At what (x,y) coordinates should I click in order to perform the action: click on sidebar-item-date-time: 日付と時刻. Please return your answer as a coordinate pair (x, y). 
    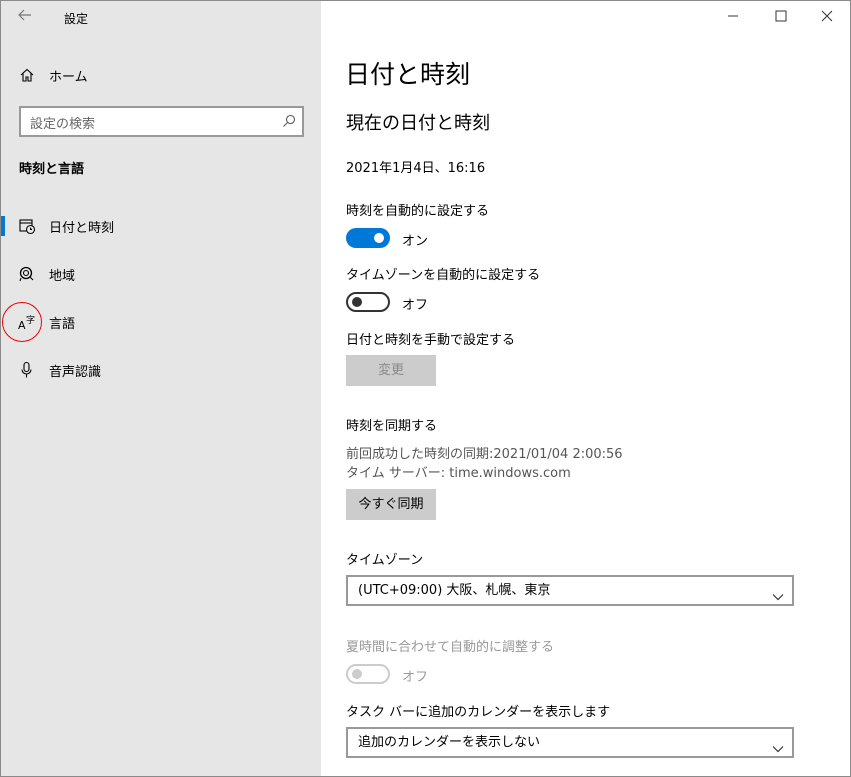
    Looking at the image, I should click on (161, 226).